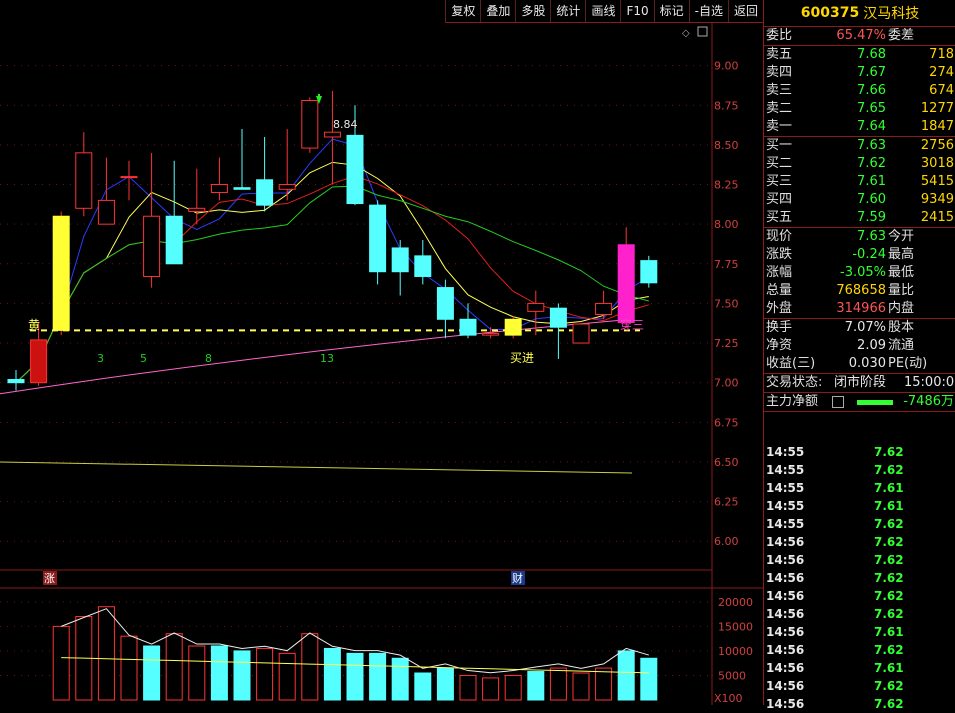 The width and height of the screenshot is (955, 713). What do you see at coordinates (779, 108) in the screenshot?
I see `order-label: 卖二` at bounding box center [779, 108].